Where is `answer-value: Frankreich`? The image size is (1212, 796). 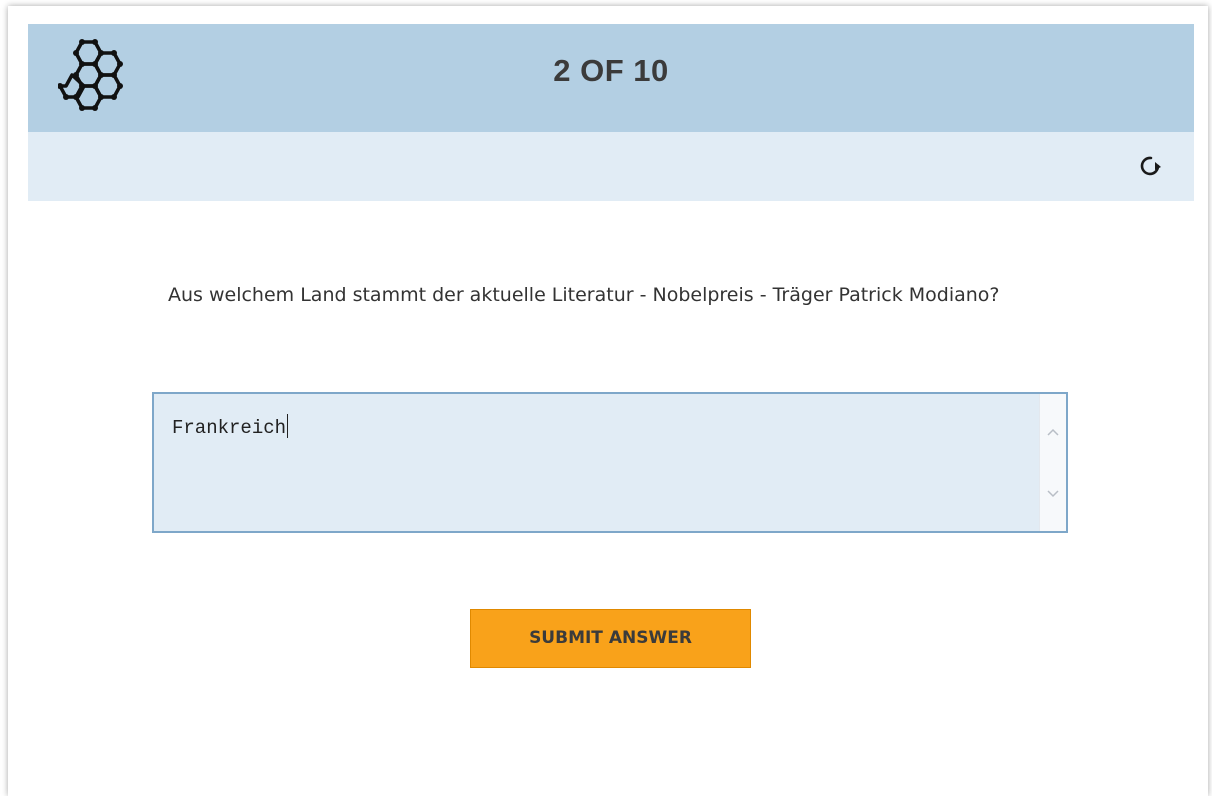
answer-value: Frankreich is located at coordinates (229, 428).